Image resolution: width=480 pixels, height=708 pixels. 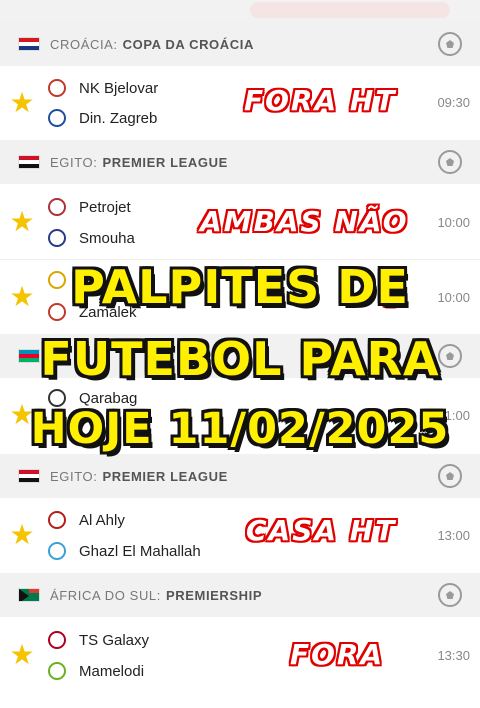 I want to click on home-team: Petrojet, so click(x=89, y=207).